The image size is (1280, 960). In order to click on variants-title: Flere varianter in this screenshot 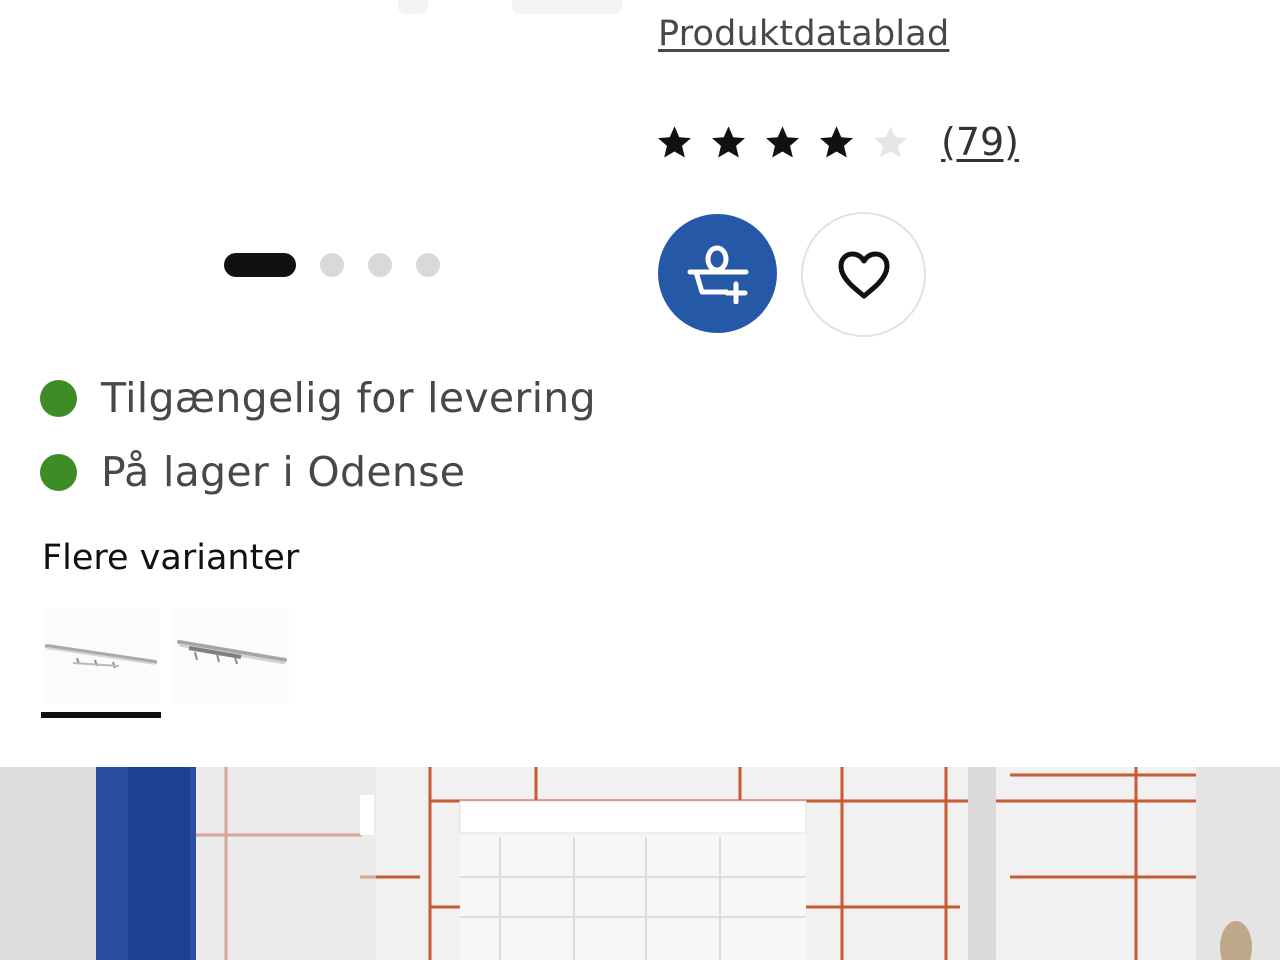, I will do `click(171, 558)`.